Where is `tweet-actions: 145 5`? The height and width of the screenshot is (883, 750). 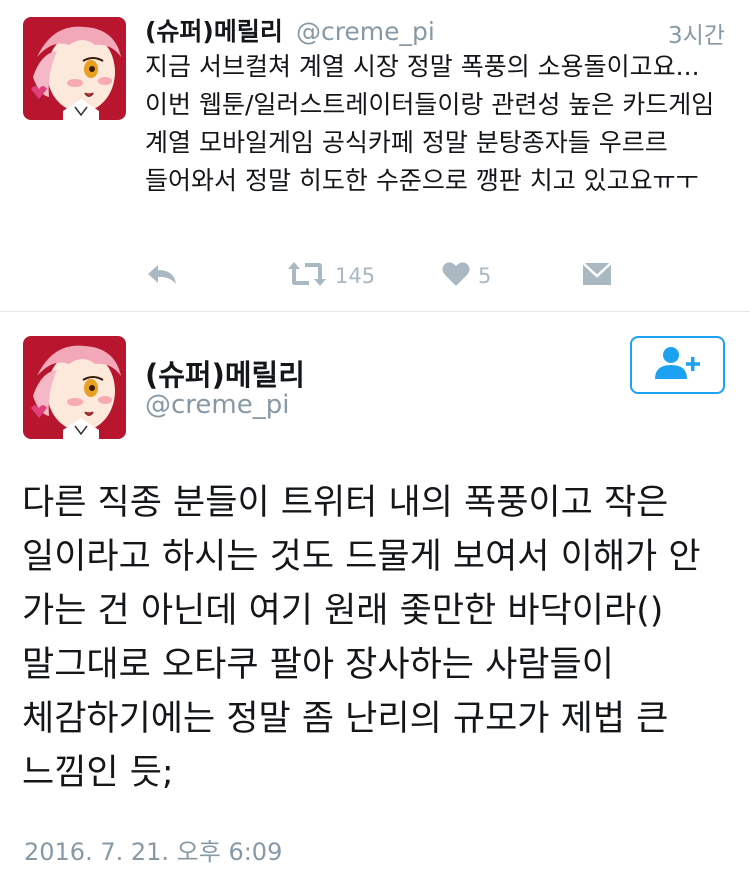
tweet-actions: 145 5 is located at coordinates (395, 276).